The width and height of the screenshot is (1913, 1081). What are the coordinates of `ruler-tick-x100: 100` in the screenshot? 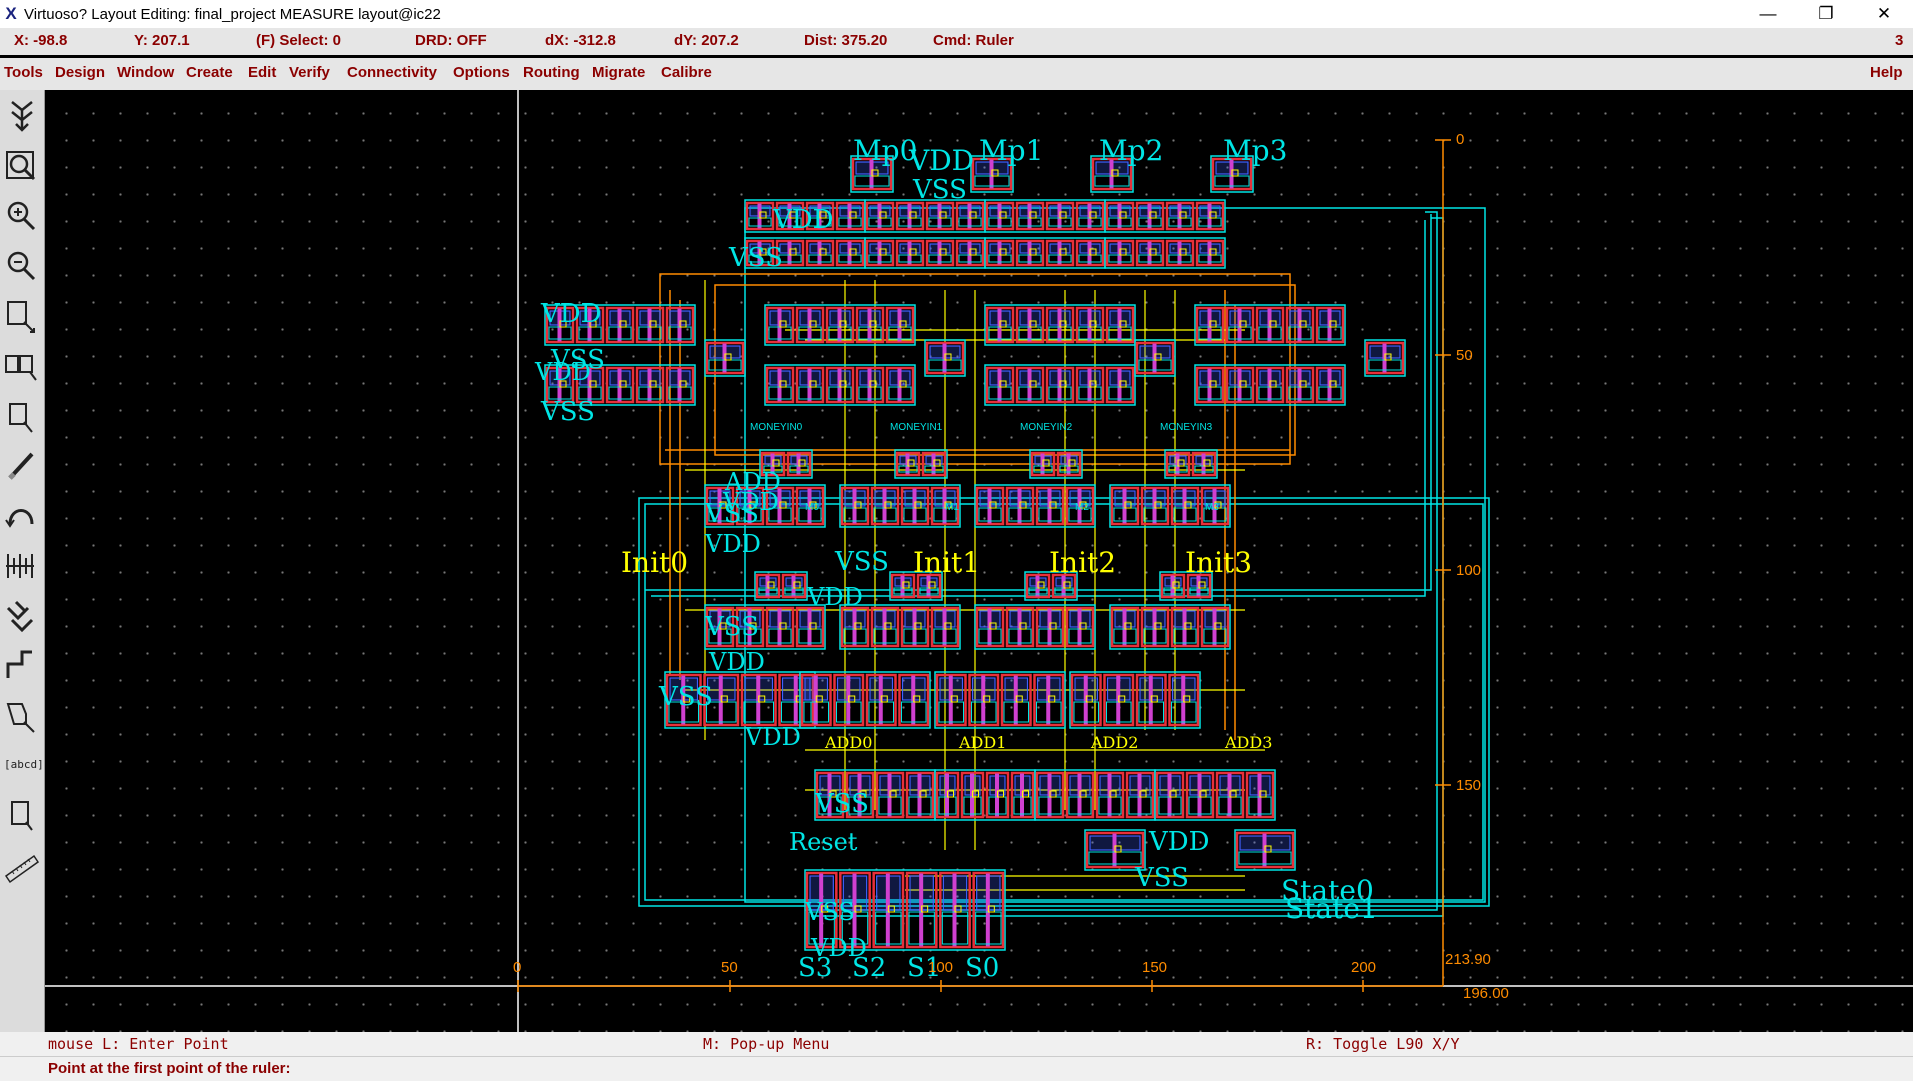 It's located at (940, 967).